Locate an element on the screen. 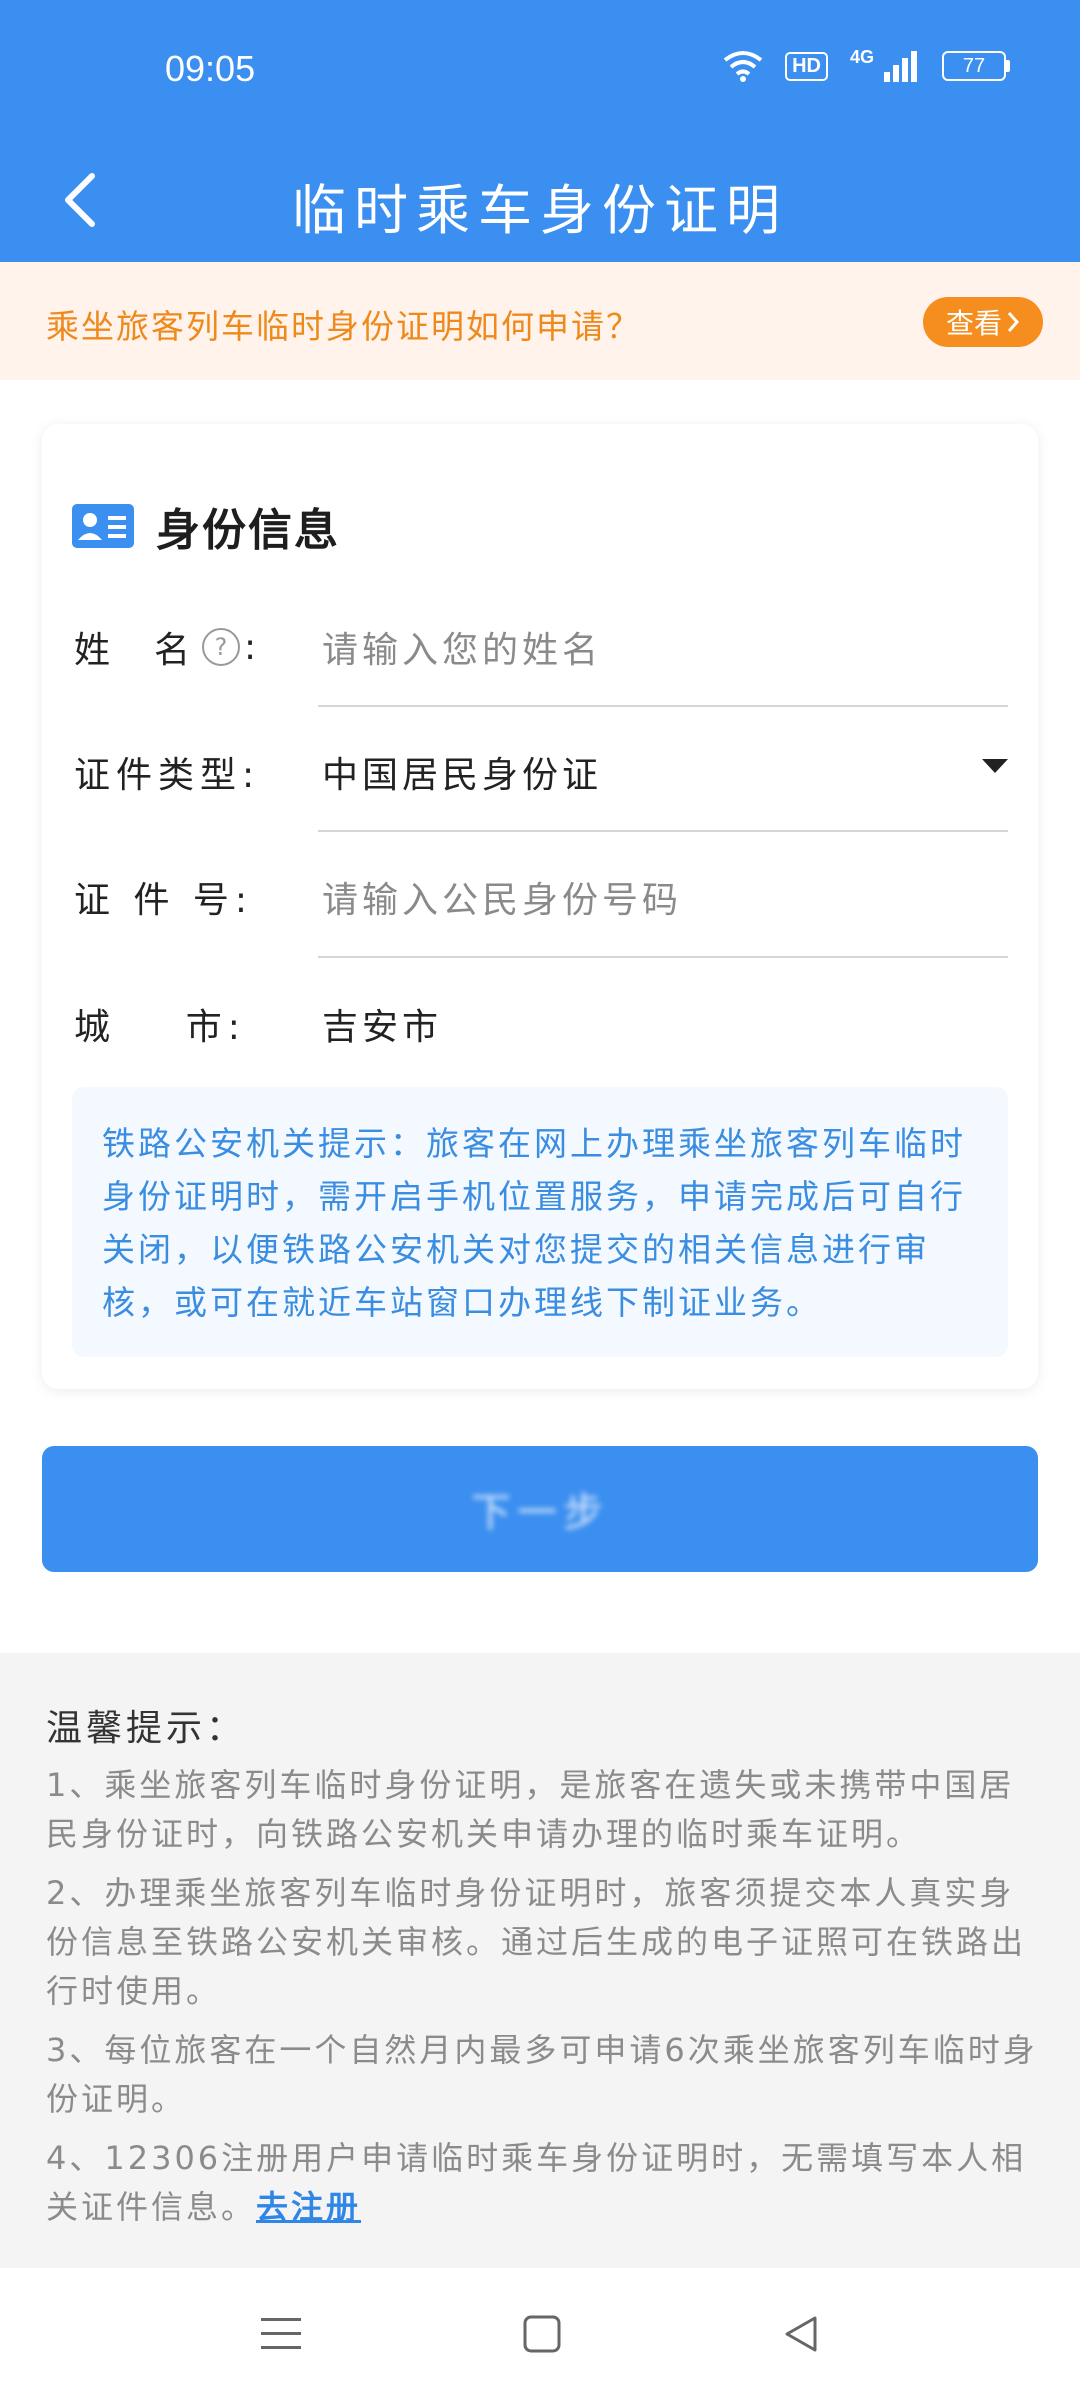 Image resolution: width=1080 pixels, height=2400 pixels. tip-item-4: 4、12306注册用户申请临时乘车身份证明时，无需填写本人相关证件信息。去注册 is located at coordinates (543, 2183).